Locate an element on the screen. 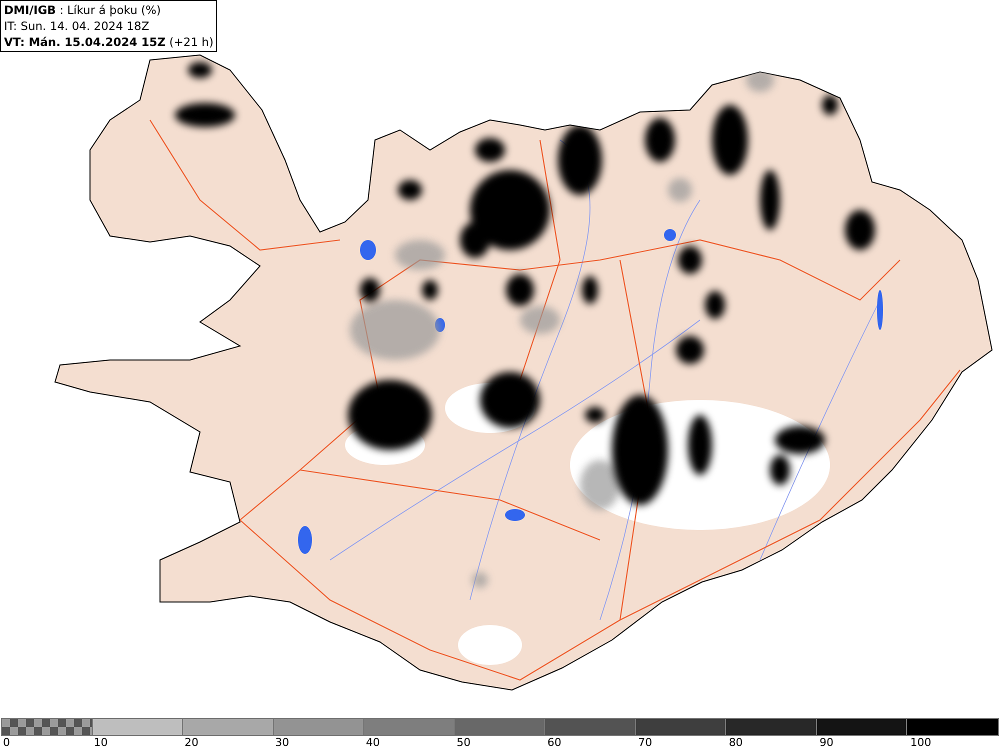  scale-label: 90 is located at coordinates (826, 742).